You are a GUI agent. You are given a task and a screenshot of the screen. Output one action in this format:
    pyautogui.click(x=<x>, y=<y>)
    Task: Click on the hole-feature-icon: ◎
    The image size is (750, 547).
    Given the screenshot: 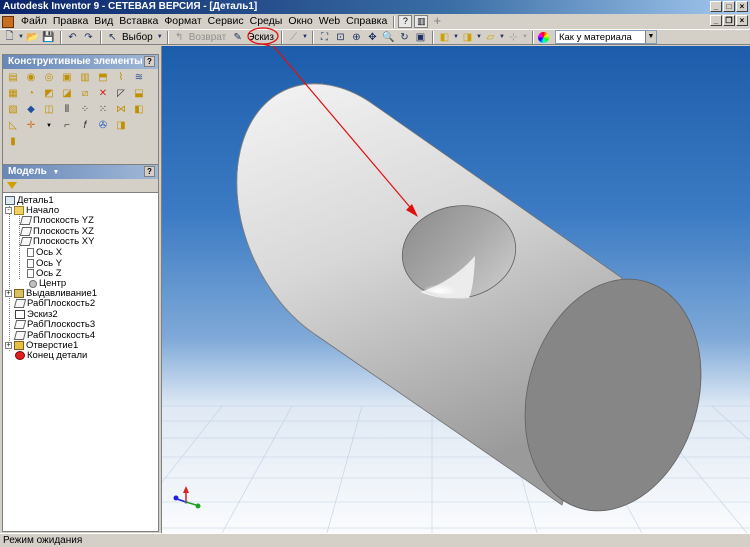 What is the action you would take?
    pyautogui.click(x=49, y=77)
    